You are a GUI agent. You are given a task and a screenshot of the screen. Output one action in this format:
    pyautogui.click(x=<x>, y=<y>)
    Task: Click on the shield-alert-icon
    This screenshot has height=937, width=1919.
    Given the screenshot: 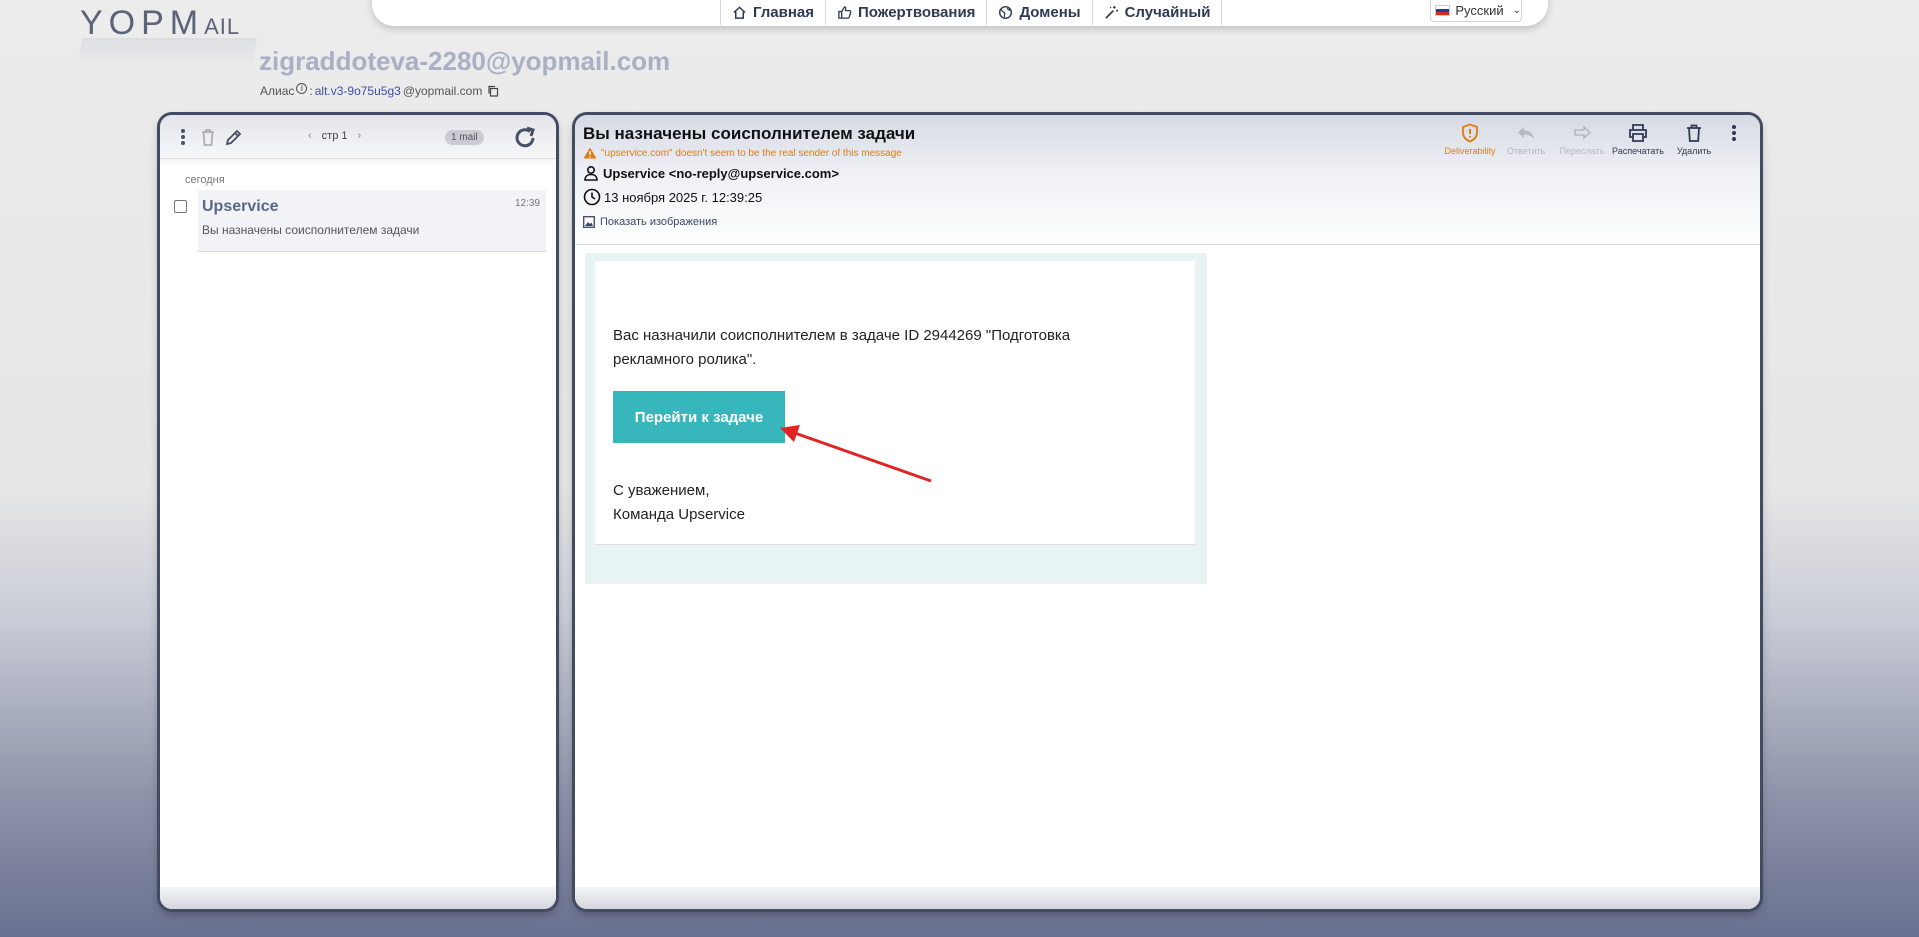 What is the action you would take?
    pyautogui.click(x=1470, y=133)
    